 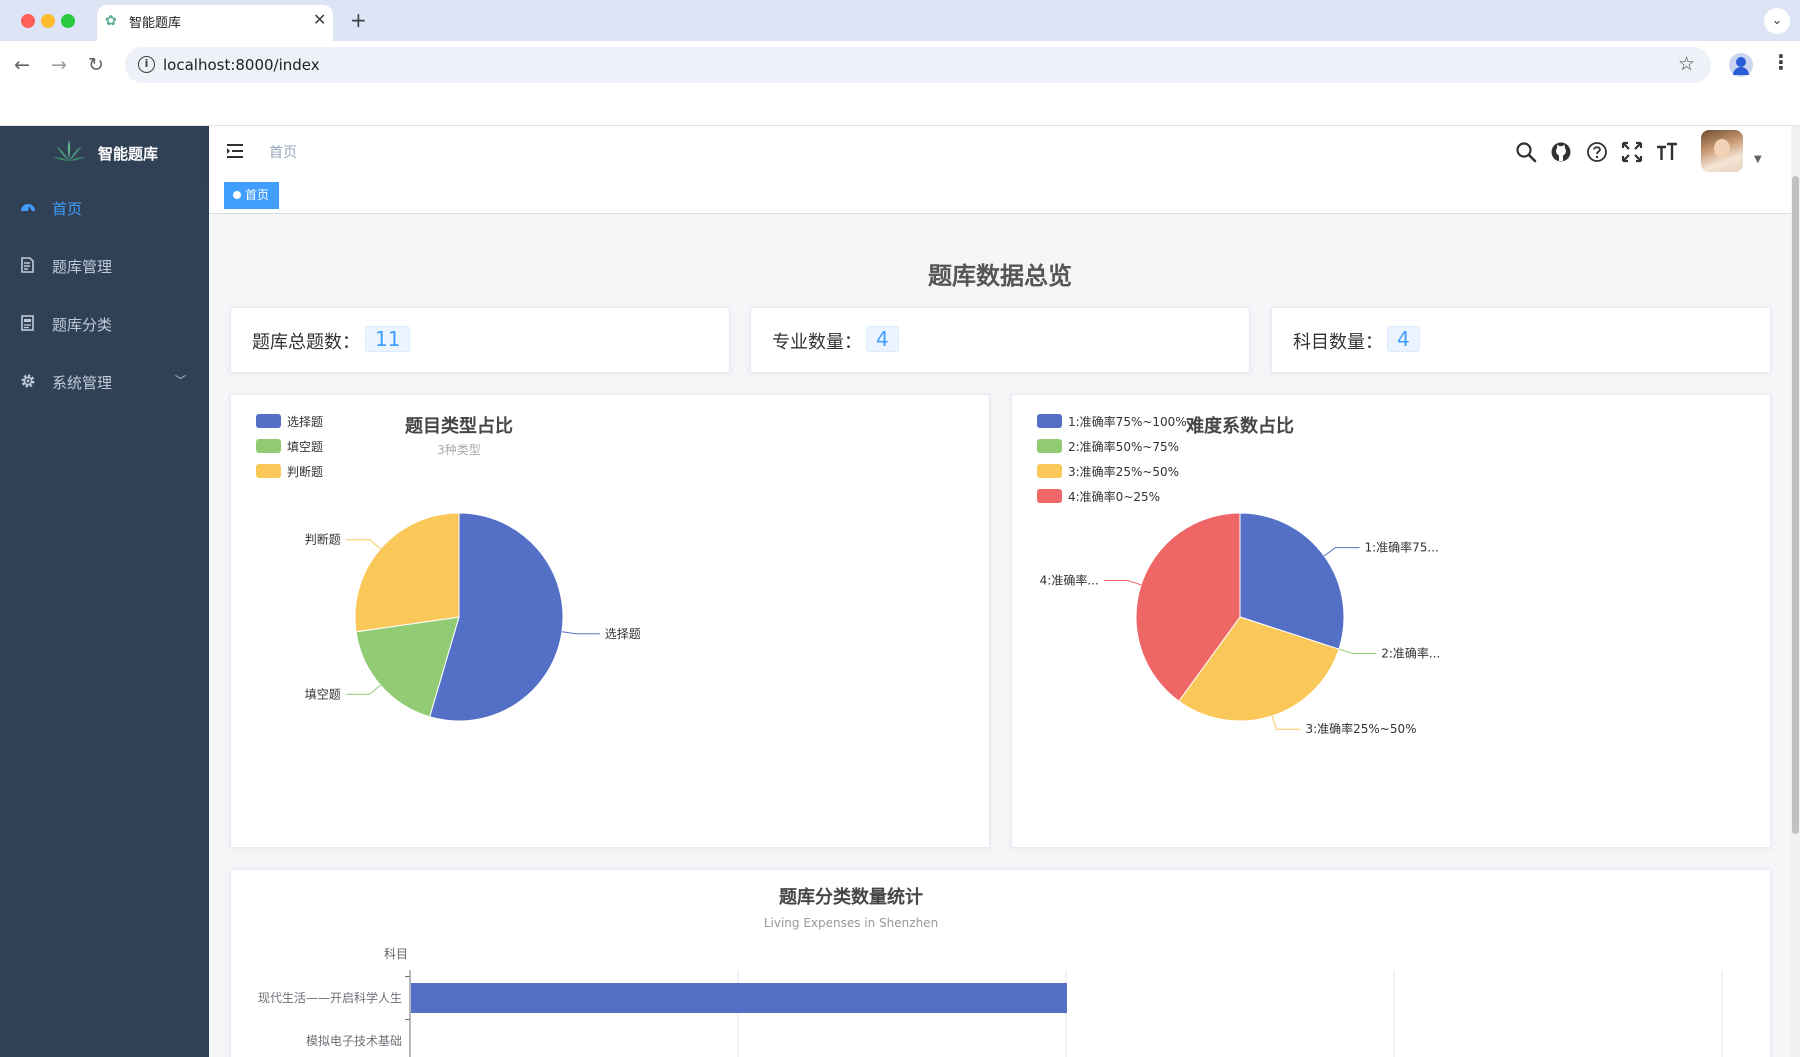 I want to click on browser-menu-icon: ⋮, so click(x=1781, y=62).